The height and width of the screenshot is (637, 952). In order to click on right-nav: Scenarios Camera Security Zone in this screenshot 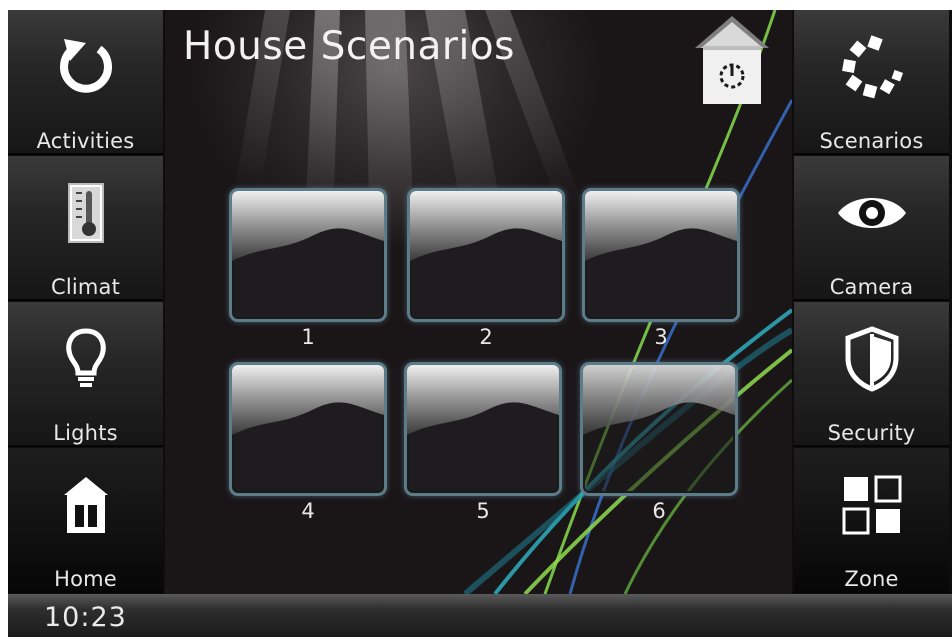, I will do `click(871, 302)`.